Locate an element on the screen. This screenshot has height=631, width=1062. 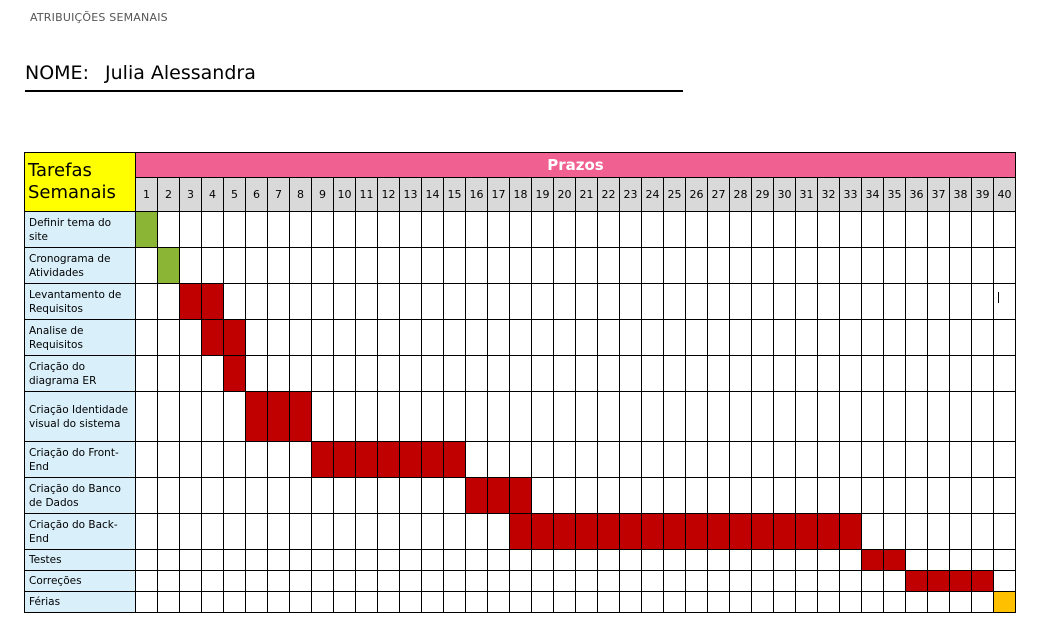
task-name: Criação Identidade visual do sistema is located at coordinates (80, 416).